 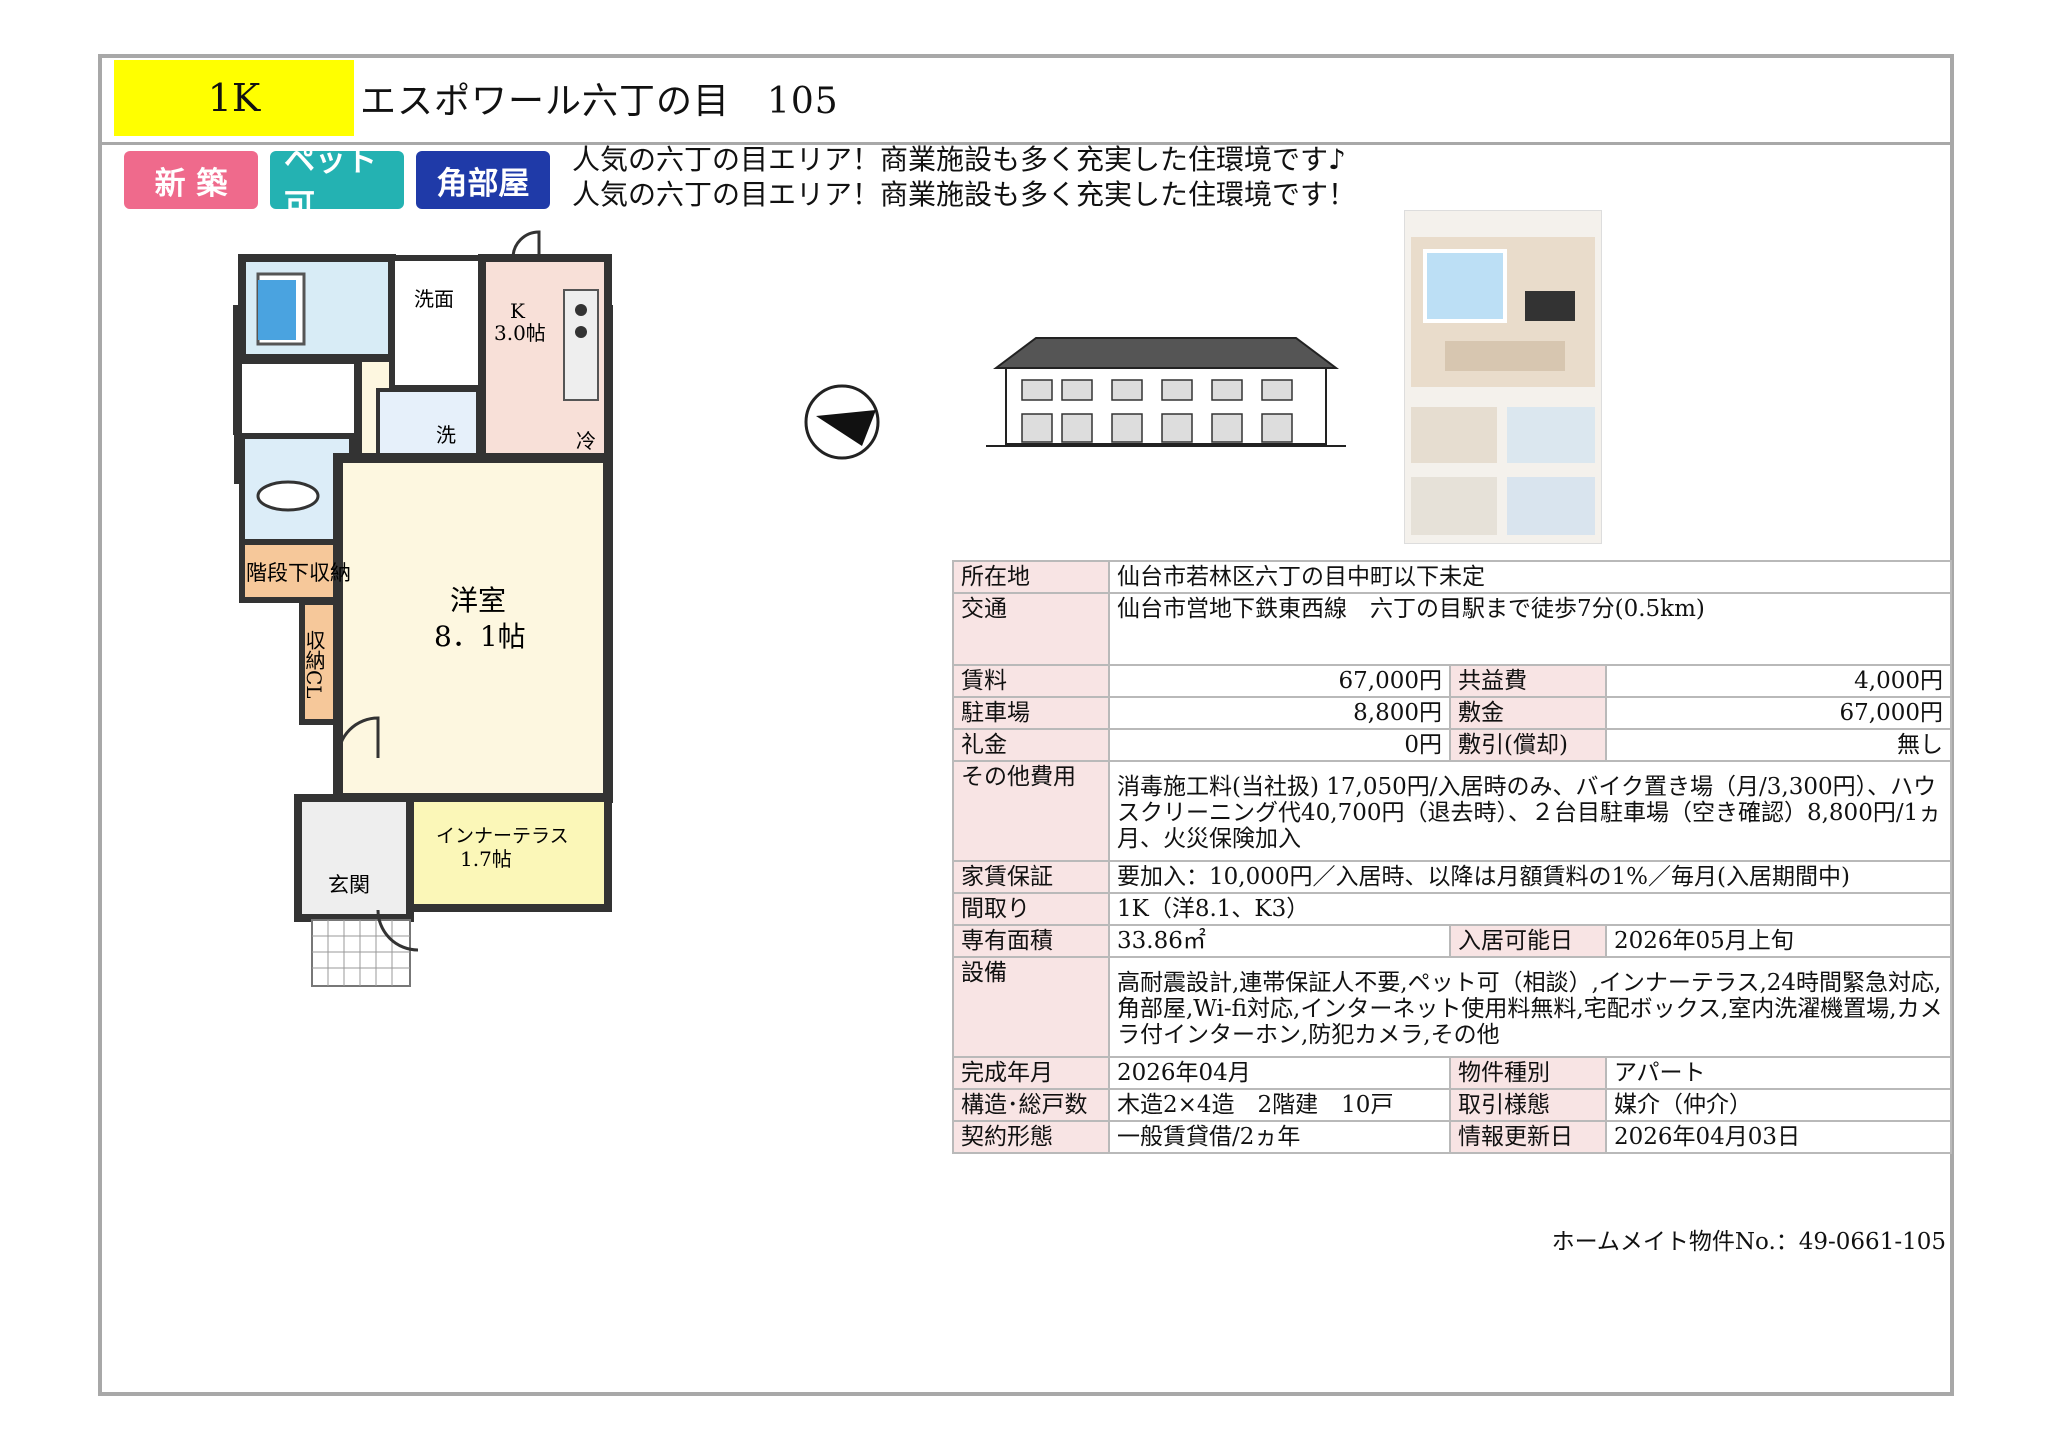 What do you see at coordinates (520, 333) in the screenshot?
I see `fp-kitchen-size: 3.0帖` at bounding box center [520, 333].